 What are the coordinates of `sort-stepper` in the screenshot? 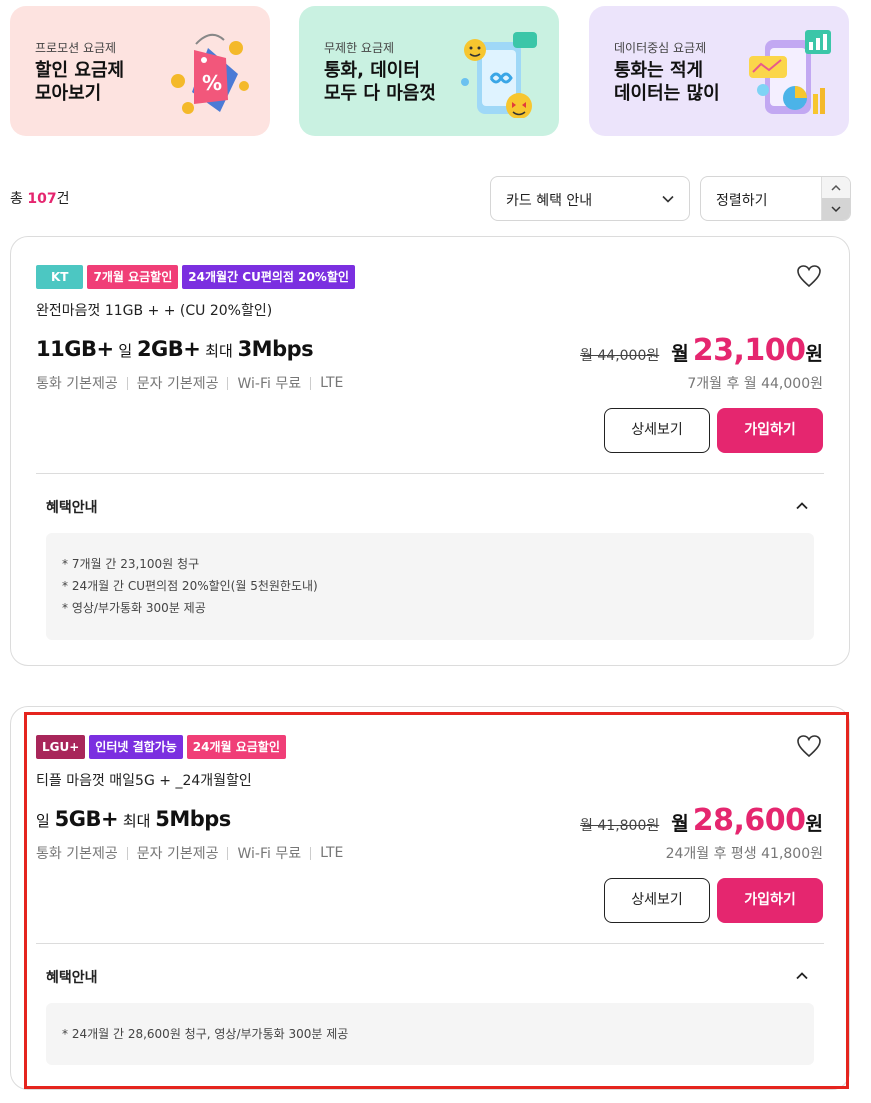 It's located at (835, 198).